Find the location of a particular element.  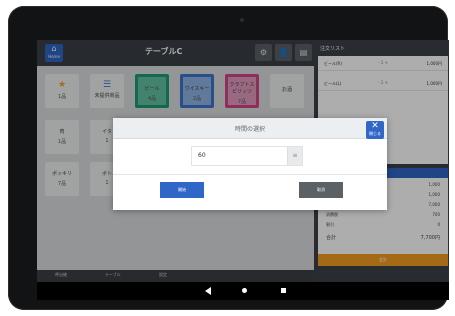

chevron-down-icon: ≡ is located at coordinates (294, 156).